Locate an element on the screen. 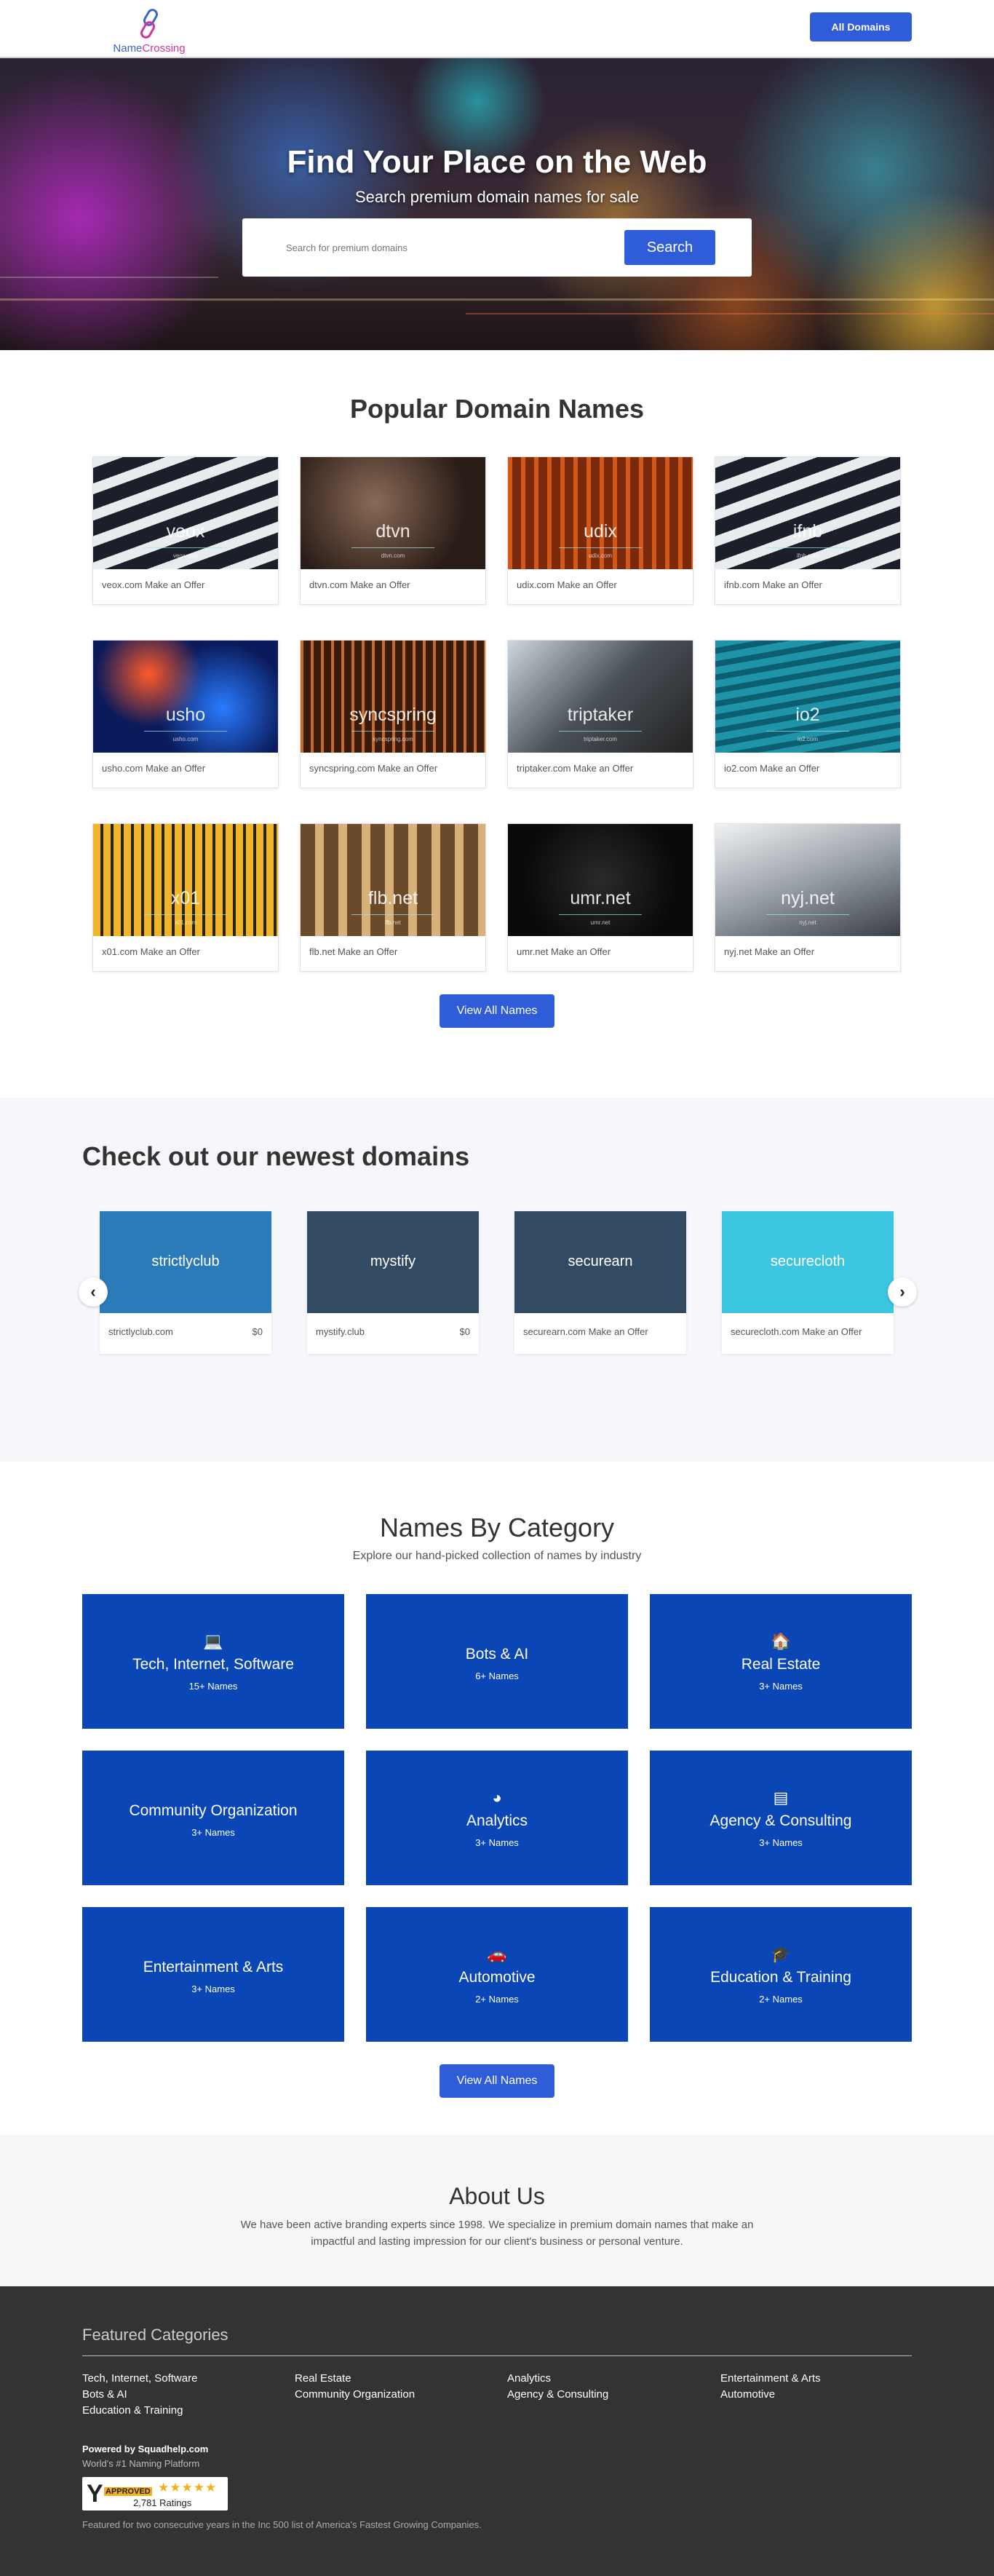  search-input is located at coordinates (453, 247).